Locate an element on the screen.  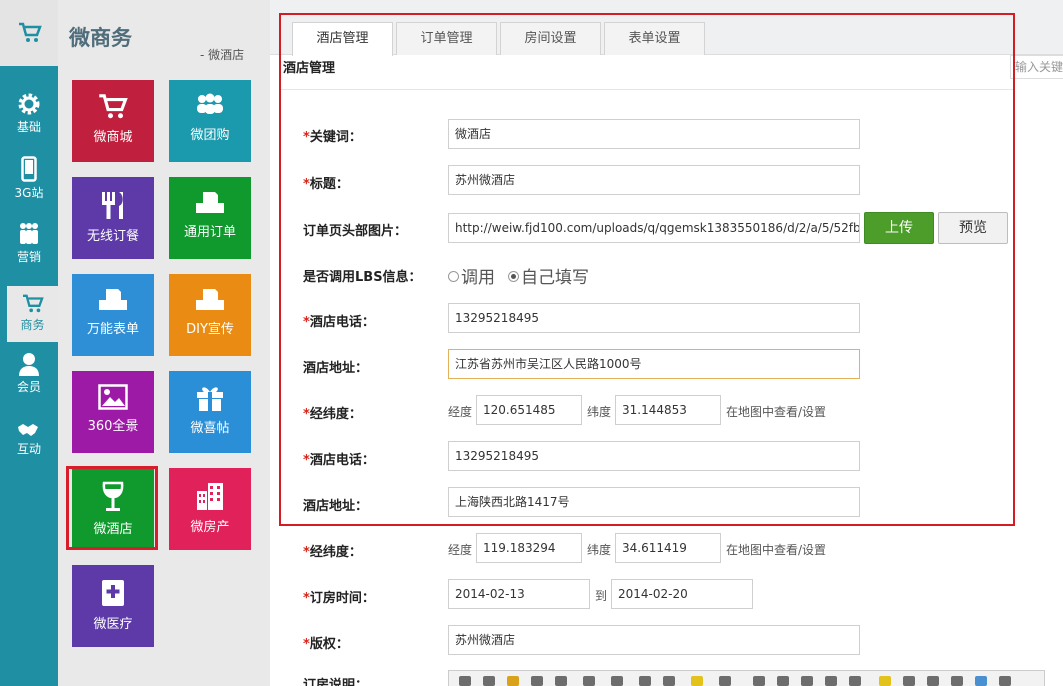
module-tile-universal-form: 万能表单 is located at coordinates (113, 315).